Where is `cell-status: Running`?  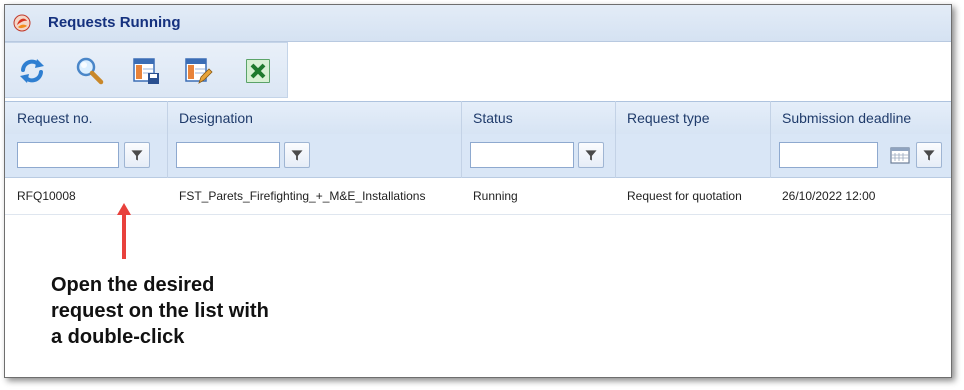 cell-status: Running is located at coordinates (495, 196).